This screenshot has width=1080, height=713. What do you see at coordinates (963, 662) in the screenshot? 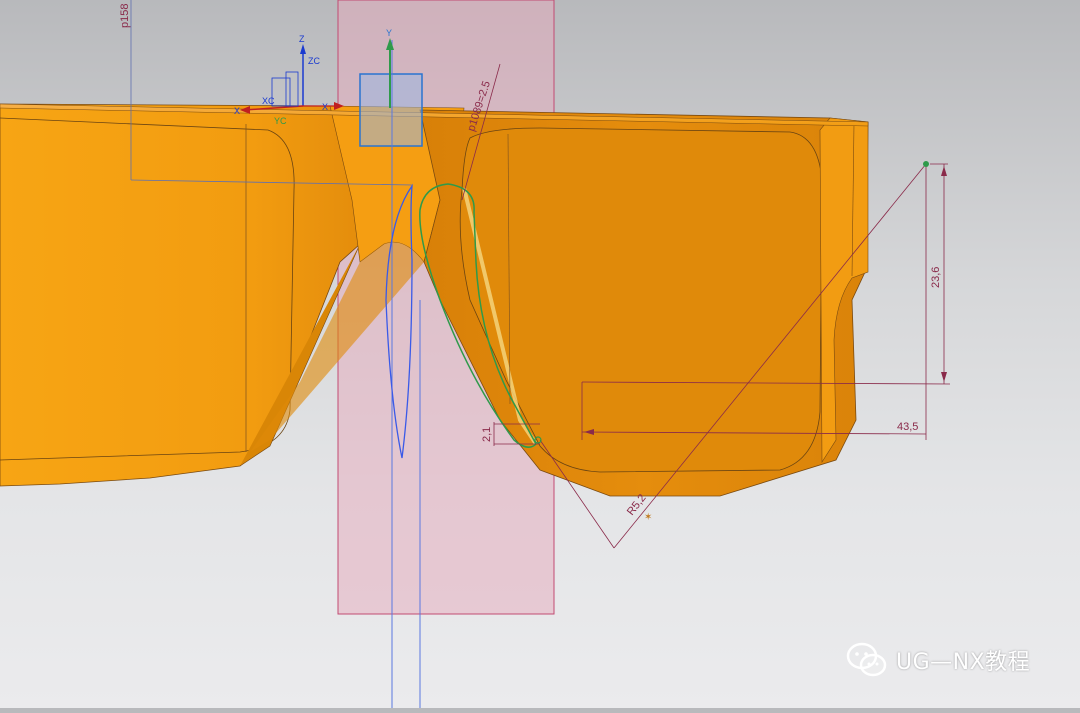
I see `watermark-label: UG—NX教程` at bounding box center [963, 662].